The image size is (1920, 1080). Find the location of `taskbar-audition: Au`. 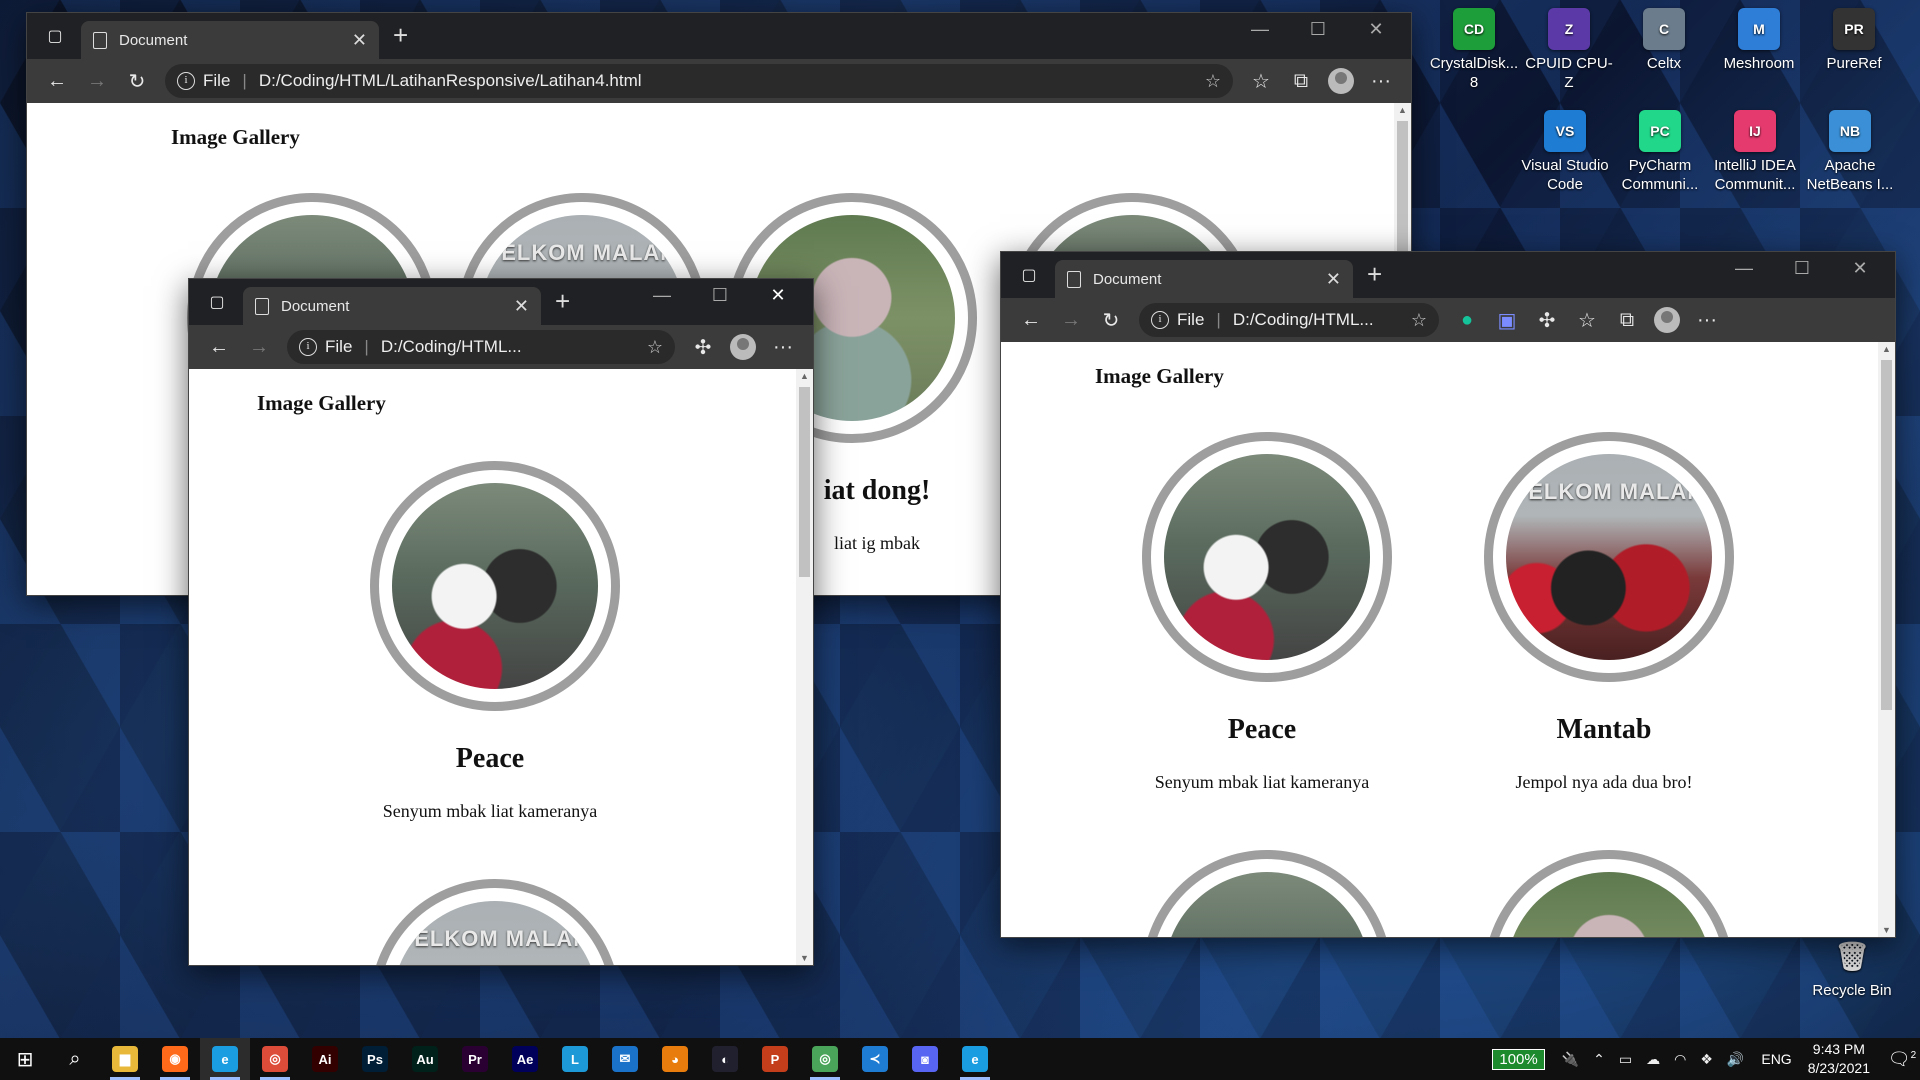

taskbar-audition: Au is located at coordinates (425, 1059).